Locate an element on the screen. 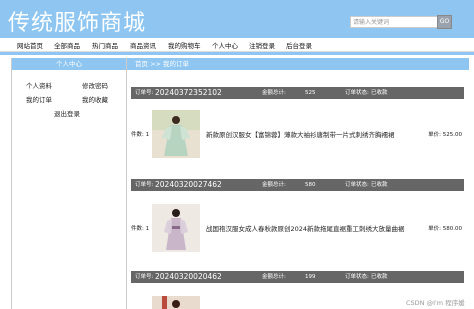 This screenshot has height=309, width=474. watermark: CSDN @I'm 程序媛 is located at coordinates (435, 303).